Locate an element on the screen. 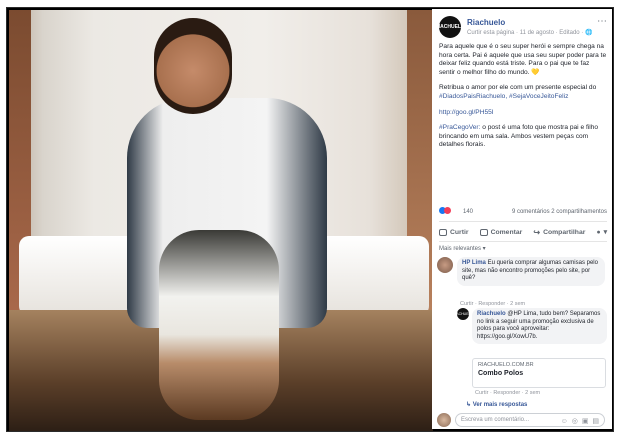 This screenshot has height=439, width=620. like-button: Curtir is located at coordinates (454, 232).